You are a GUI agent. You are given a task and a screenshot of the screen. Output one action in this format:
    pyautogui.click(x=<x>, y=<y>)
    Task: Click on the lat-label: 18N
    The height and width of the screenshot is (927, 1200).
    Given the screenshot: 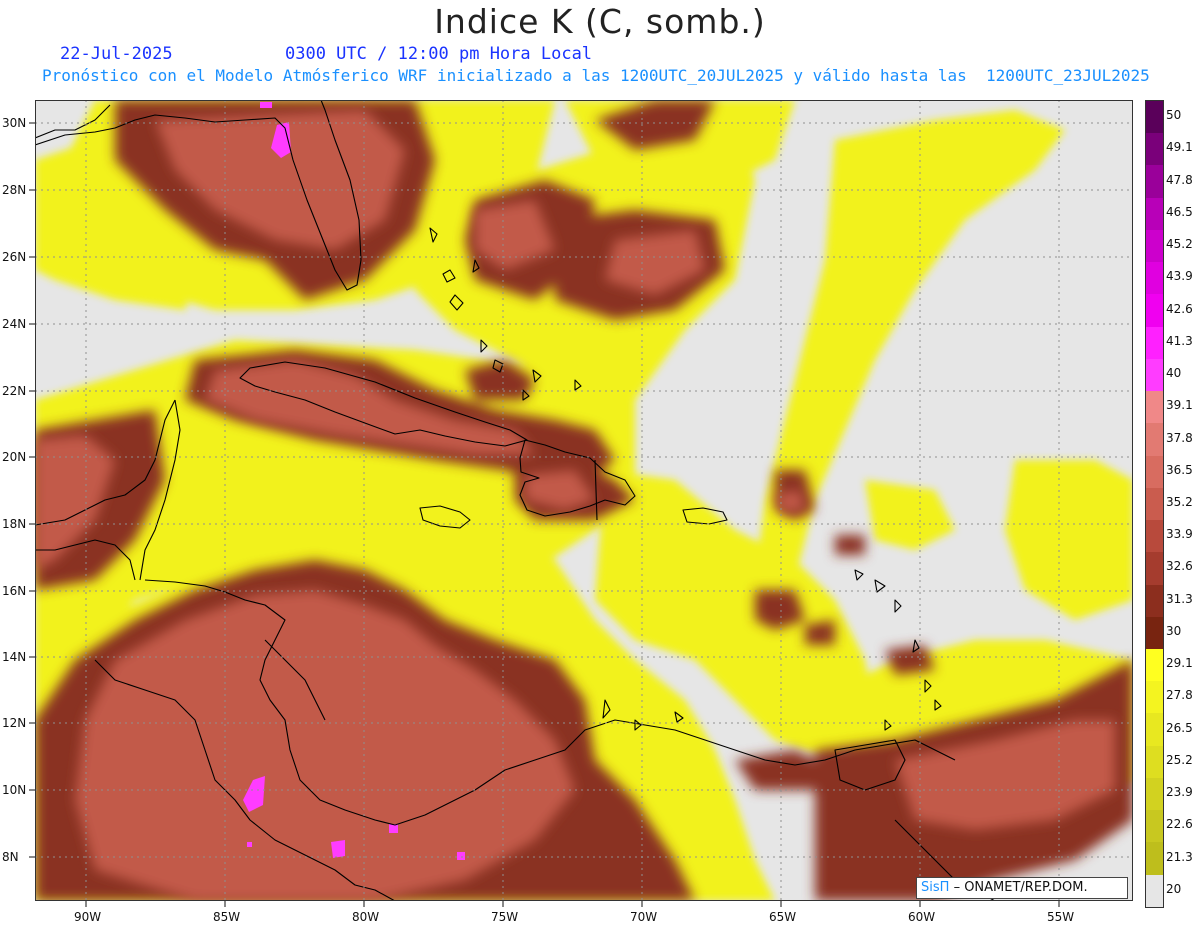 What is the action you would take?
    pyautogui.click(x=14, y=524)
    